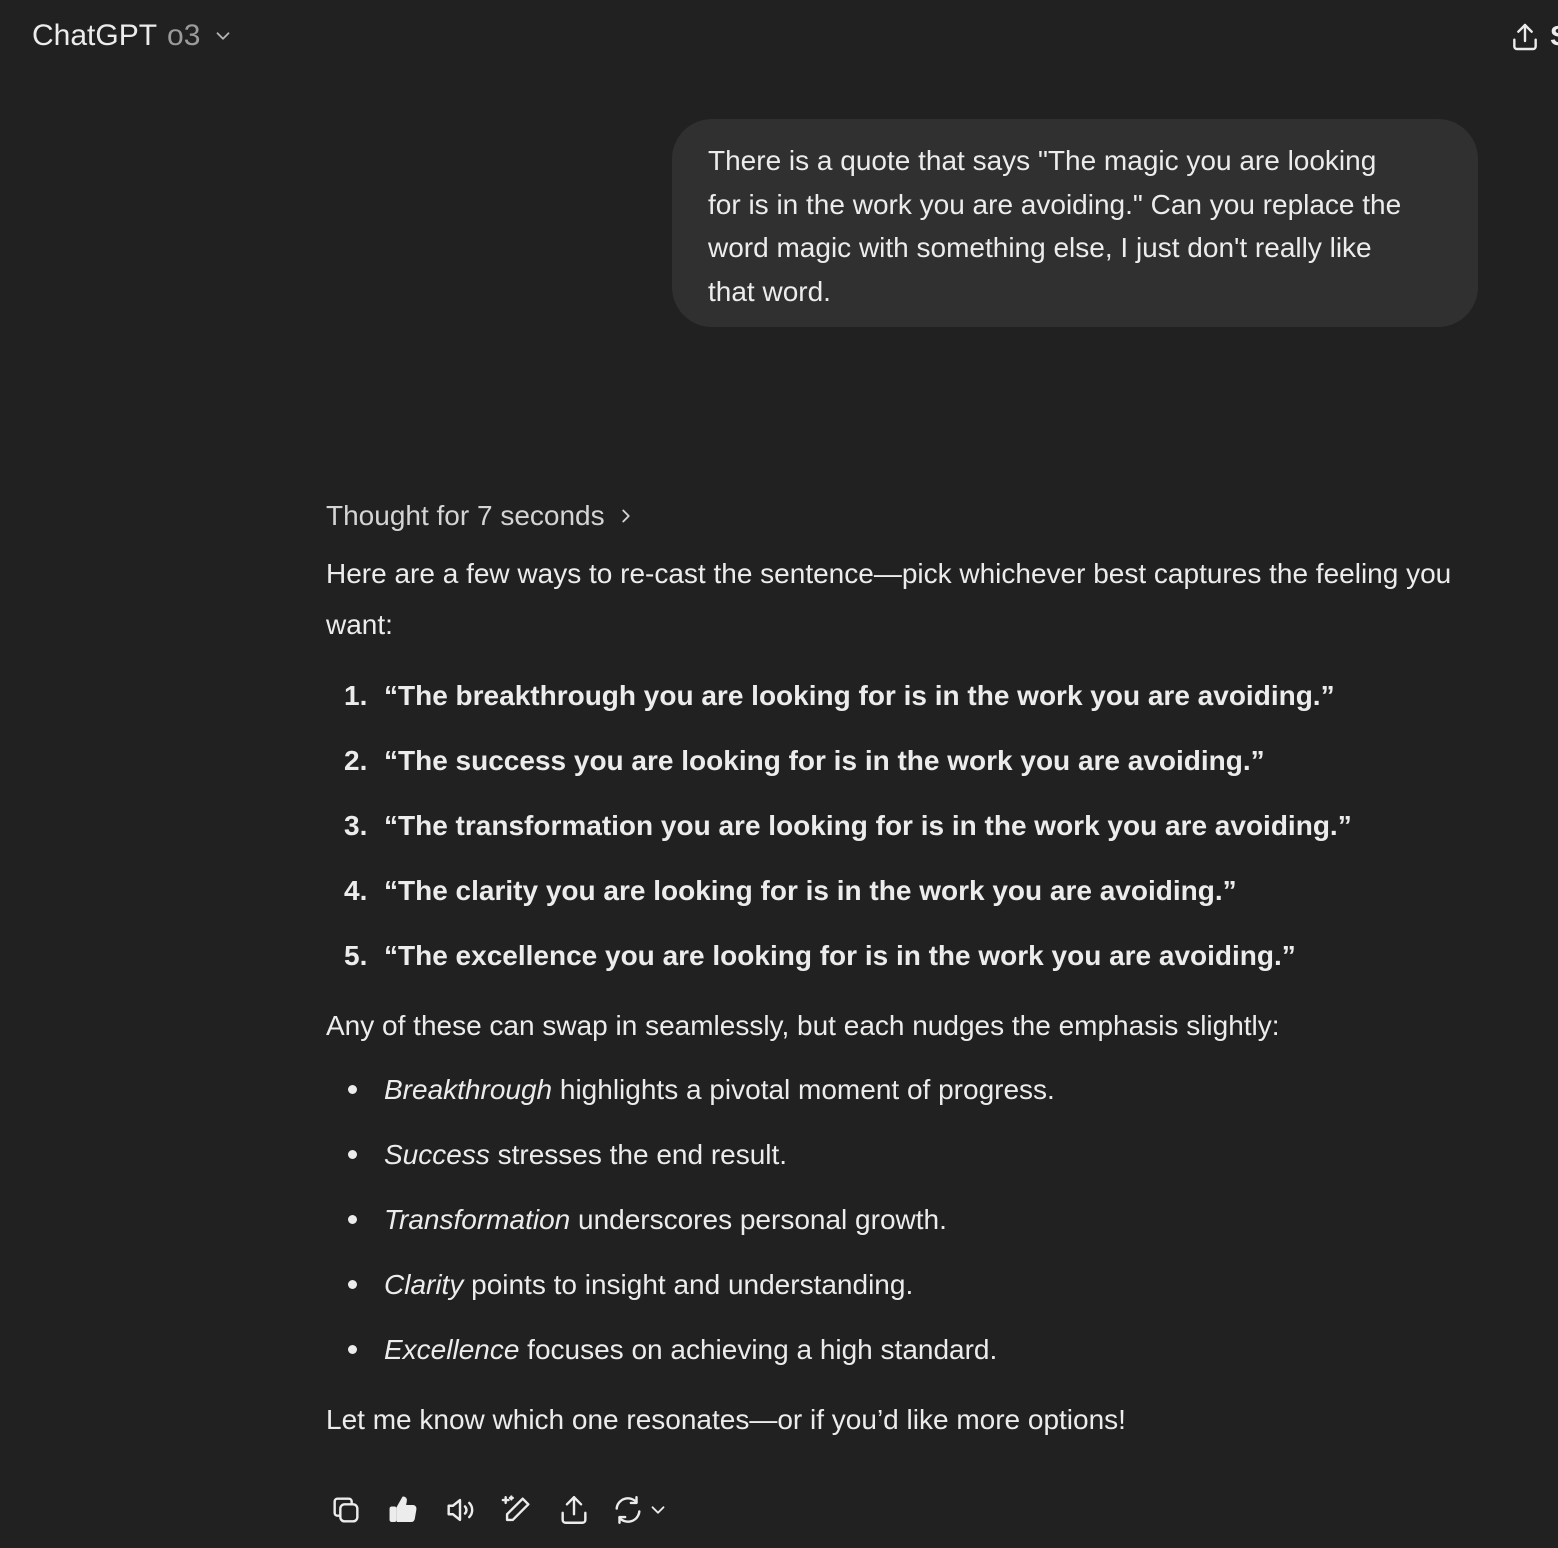 The image size is (1558, 1548). What do you see at coordinates (424, 1284) in the screenshot?
I see `note-term: Clarity` at bounding box center [424, 1284].